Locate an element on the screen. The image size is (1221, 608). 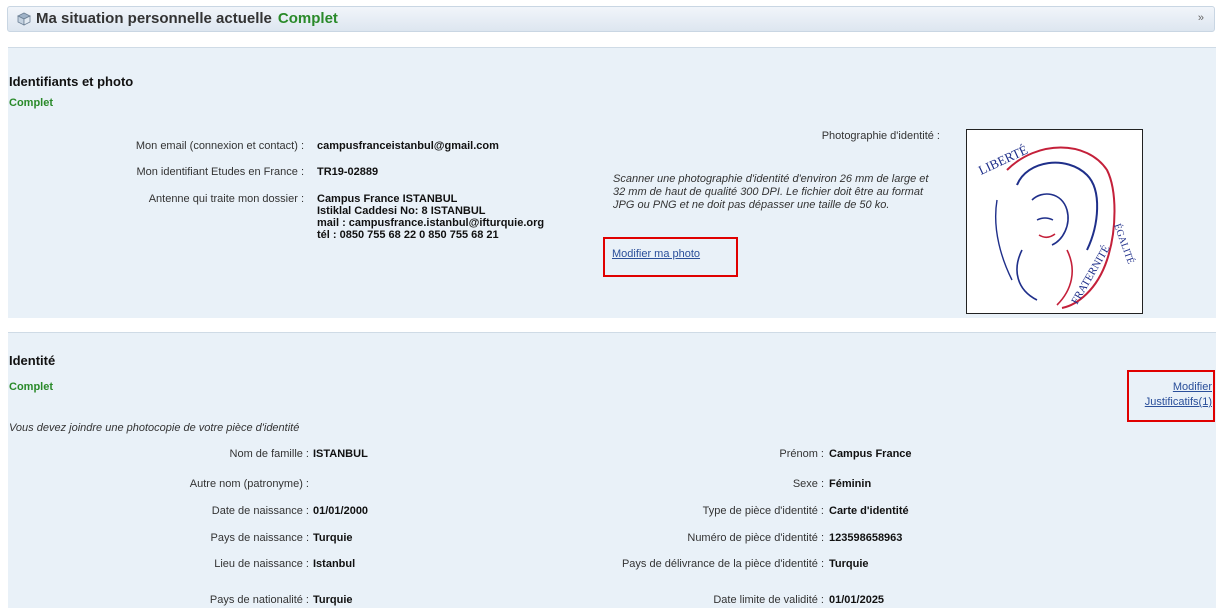
arrow-icon is located at coordinates (24, 19).